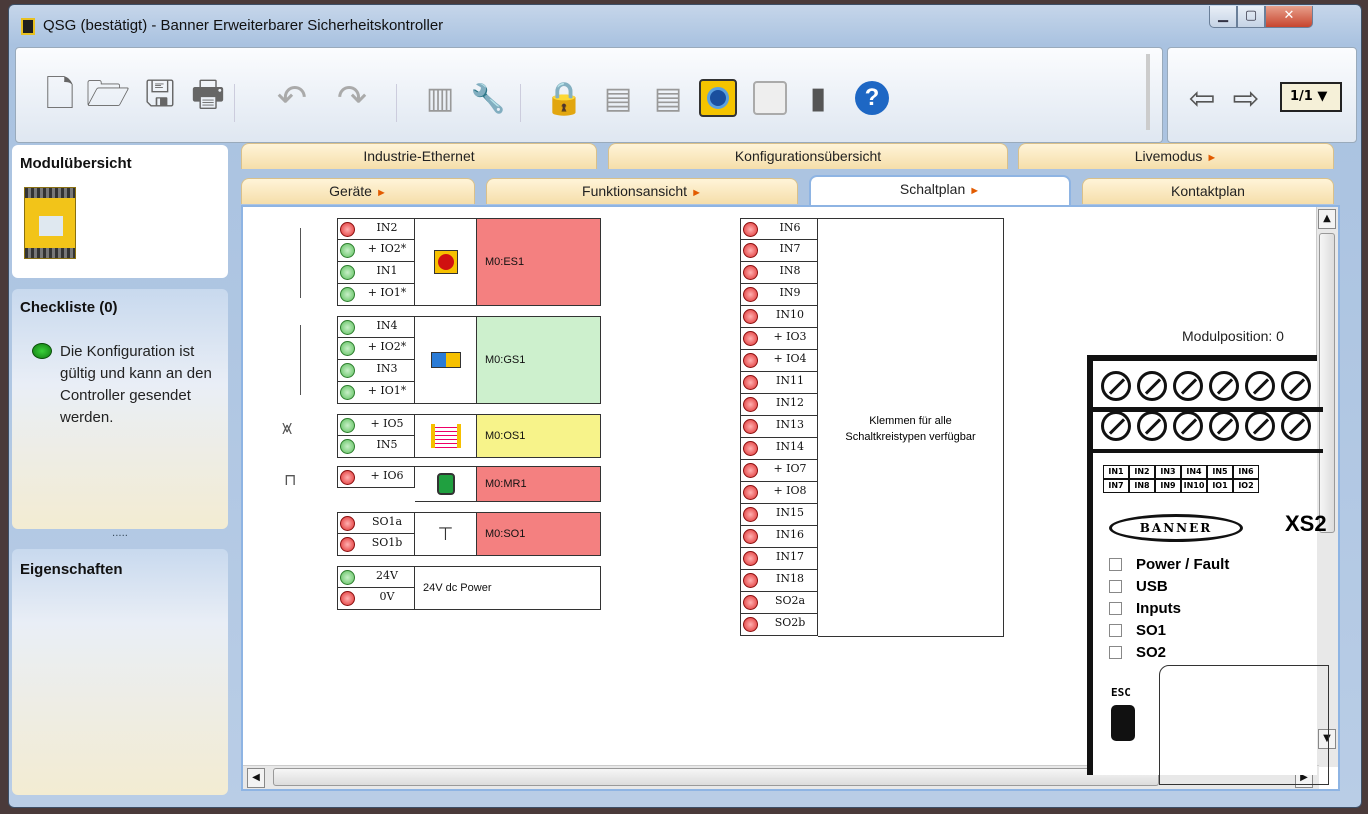 The height and width of the screenshot is (814, 1368). I want to click on upload-icon: ▤, so click(618, 98).